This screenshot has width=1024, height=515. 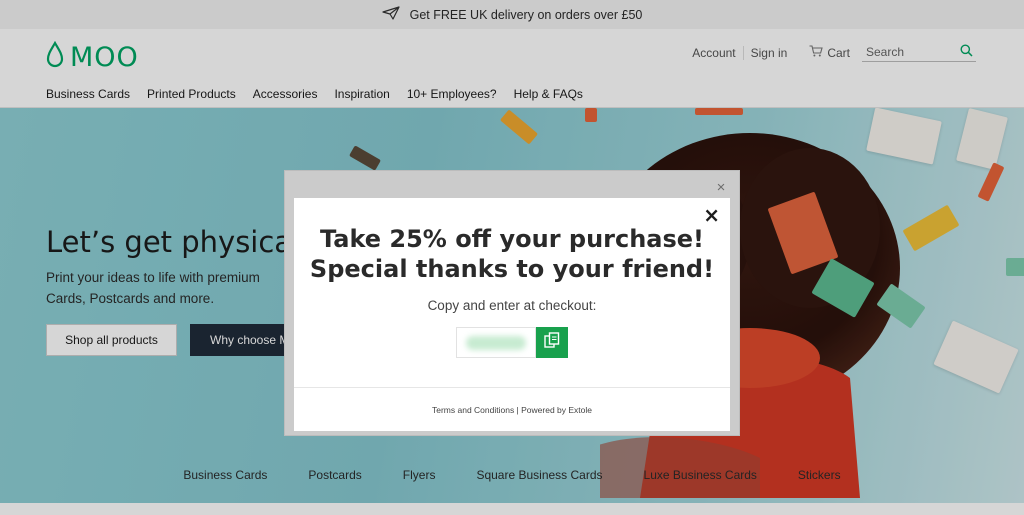 What do you see at coordinates (512, 410) in the screenshot?
I see `modal-footer-links: Terms and Conditions | Powered by Extole` at bounding box center [512, 410].